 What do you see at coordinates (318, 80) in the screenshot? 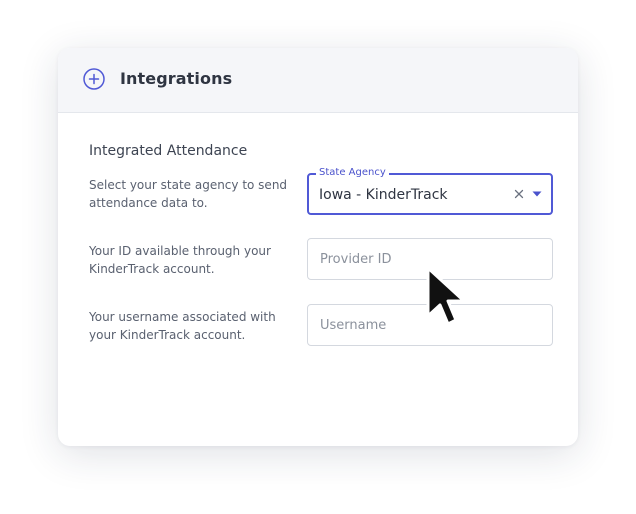
I see `card-header: Integrations` at bounding box center [318, 80].